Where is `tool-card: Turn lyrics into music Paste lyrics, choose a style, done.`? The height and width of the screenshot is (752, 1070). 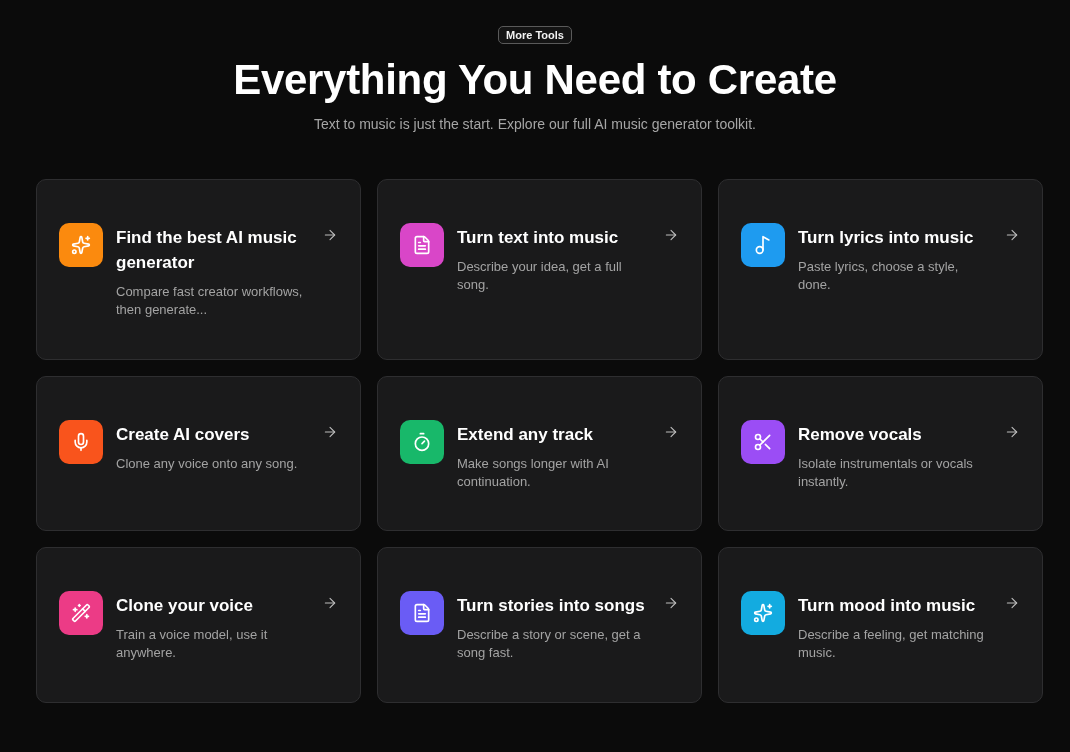 tool-card: Turn lyrics into music Paste lyrics, choose a style, done. is located at coordinates (880, 269).